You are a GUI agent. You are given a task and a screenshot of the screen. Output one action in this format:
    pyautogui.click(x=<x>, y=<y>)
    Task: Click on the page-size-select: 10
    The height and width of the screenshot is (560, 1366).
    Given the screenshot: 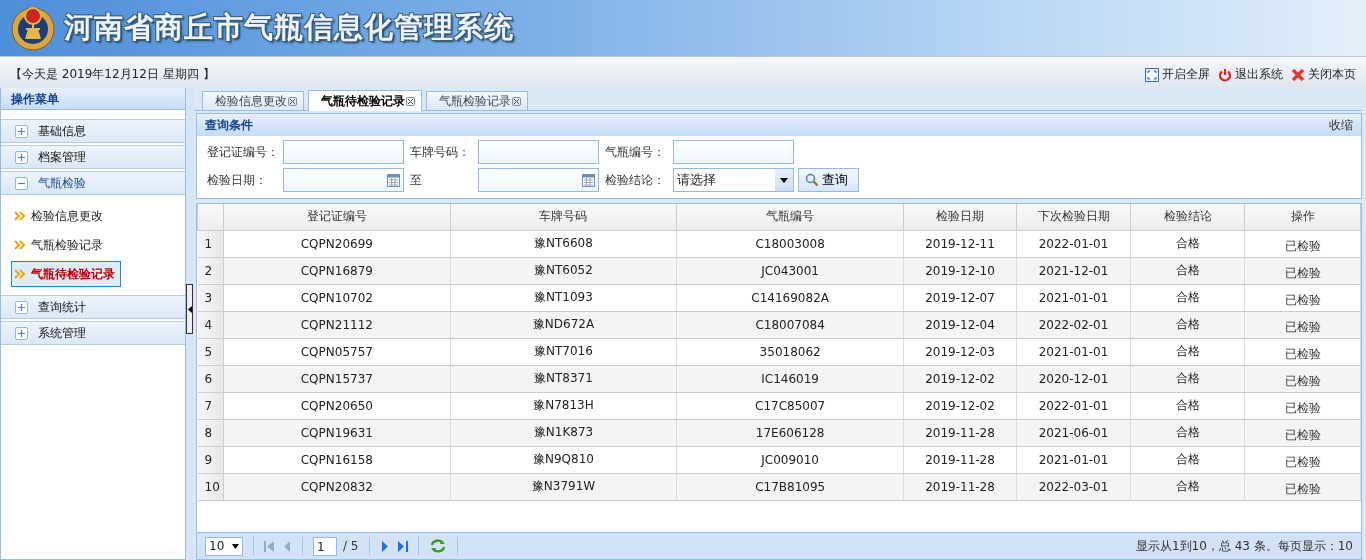 What is the action you would take?
    pyautogui.click(x=224, y=546)
    